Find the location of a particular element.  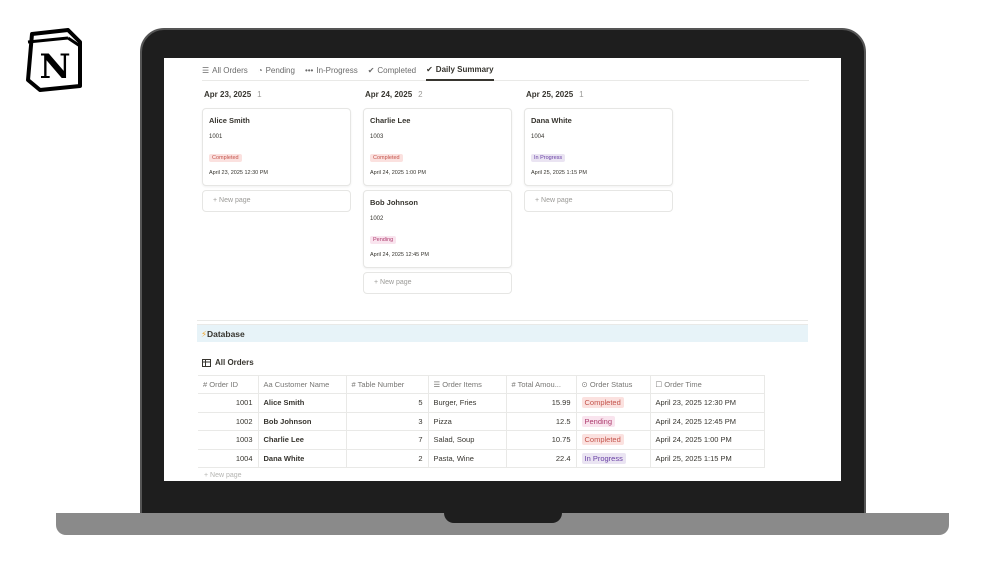

cell-order-items: Pasta, Wine is located at coordinates (467, 458).